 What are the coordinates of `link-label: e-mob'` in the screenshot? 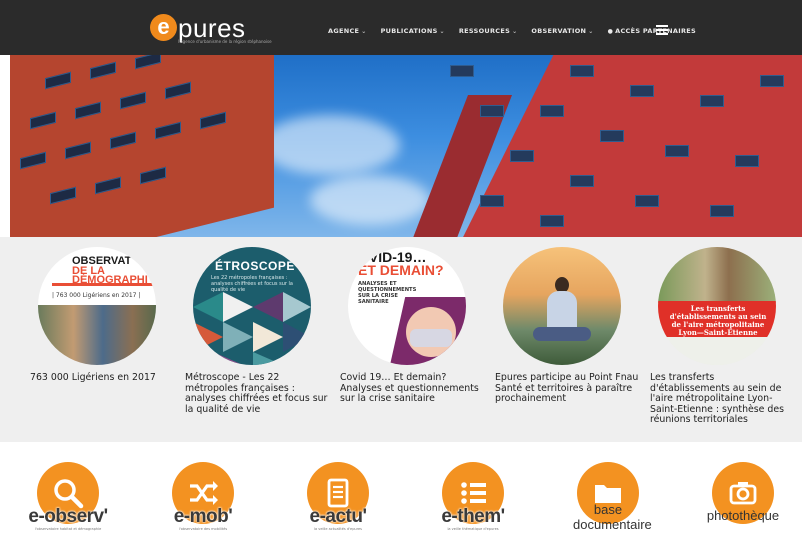 It's located at (203, 517).